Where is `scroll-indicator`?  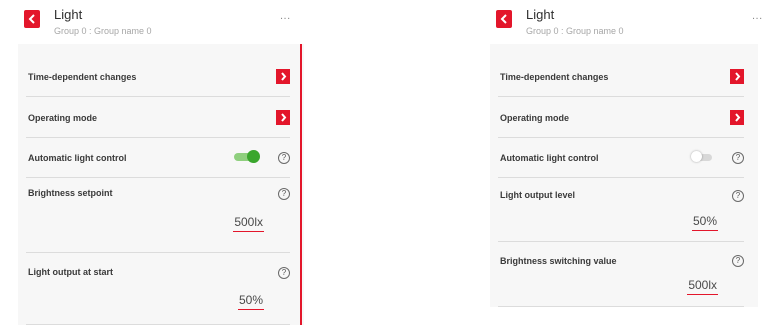 scroll-indicator is located at coordinates (301, 184).